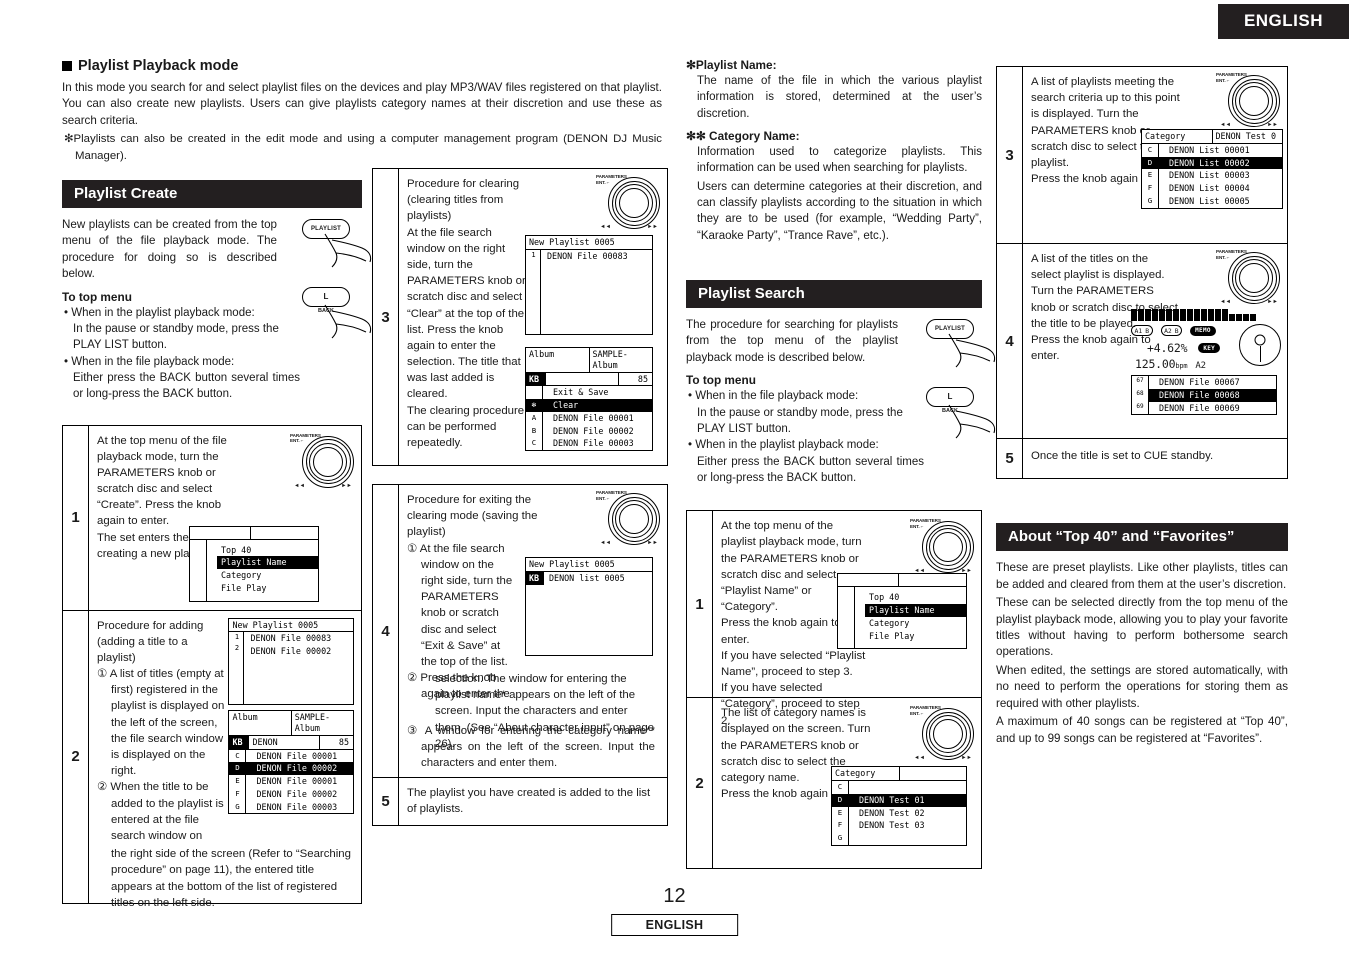  I want to click on lcd-list-row: B DENON File 00002, so click(589, 431).